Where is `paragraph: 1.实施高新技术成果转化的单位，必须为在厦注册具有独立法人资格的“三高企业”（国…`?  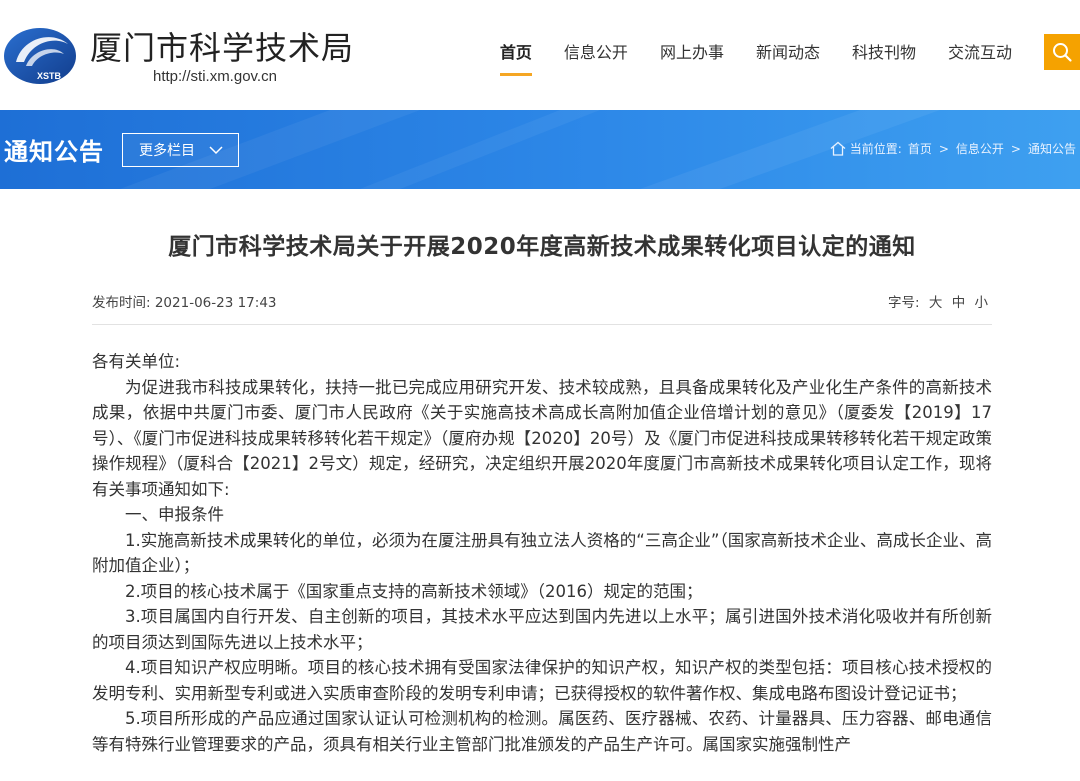 paragraph: 1.实施高新技术成果转化的单位，必须为在厦注册具有独立法人资格的“三高企业”（国… is located at coordinates (542, 553).